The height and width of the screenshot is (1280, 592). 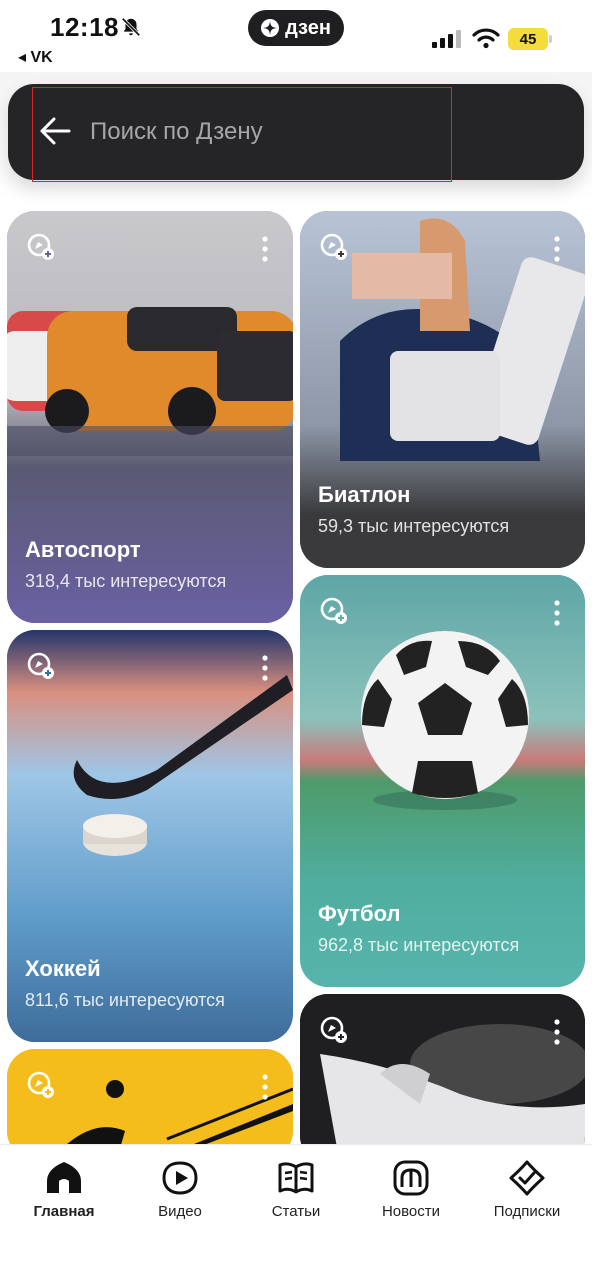 I want to click on news-icon, so click(x=411, y=1178).